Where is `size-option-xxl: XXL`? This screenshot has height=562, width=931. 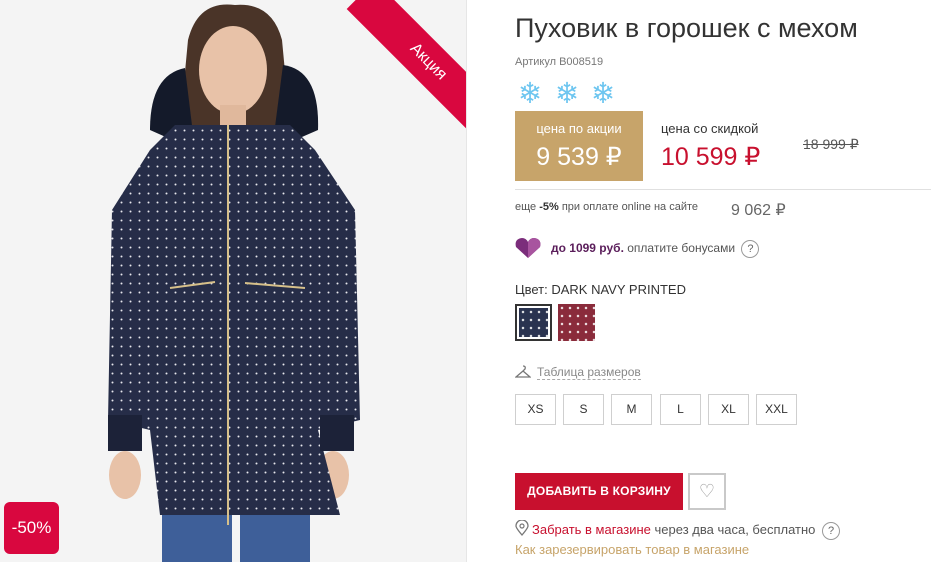
size-option-xxl: XXL is located at coordinates (776, 409).